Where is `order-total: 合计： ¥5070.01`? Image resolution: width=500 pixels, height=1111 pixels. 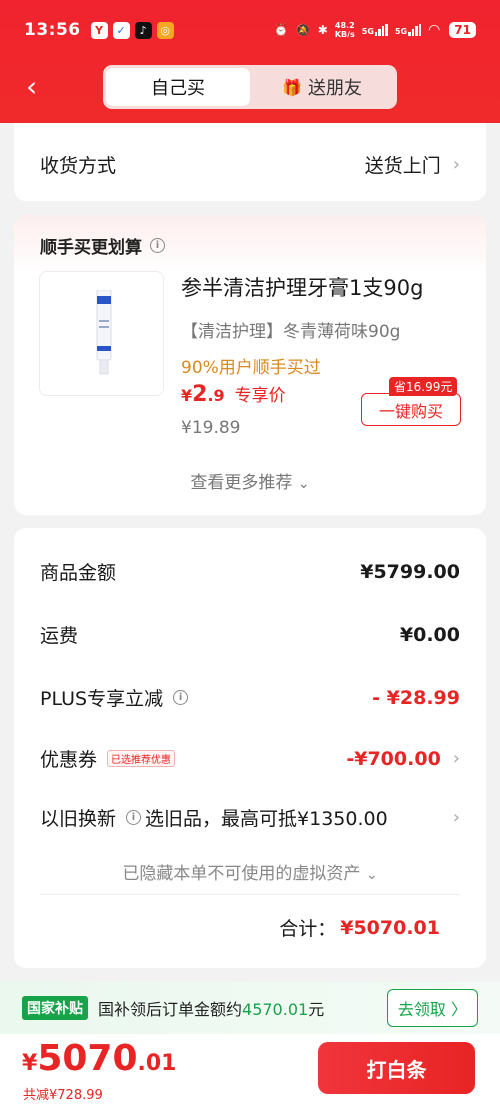 order-total: 合计： ¥5070.01 is located at coordinates (359, 928).